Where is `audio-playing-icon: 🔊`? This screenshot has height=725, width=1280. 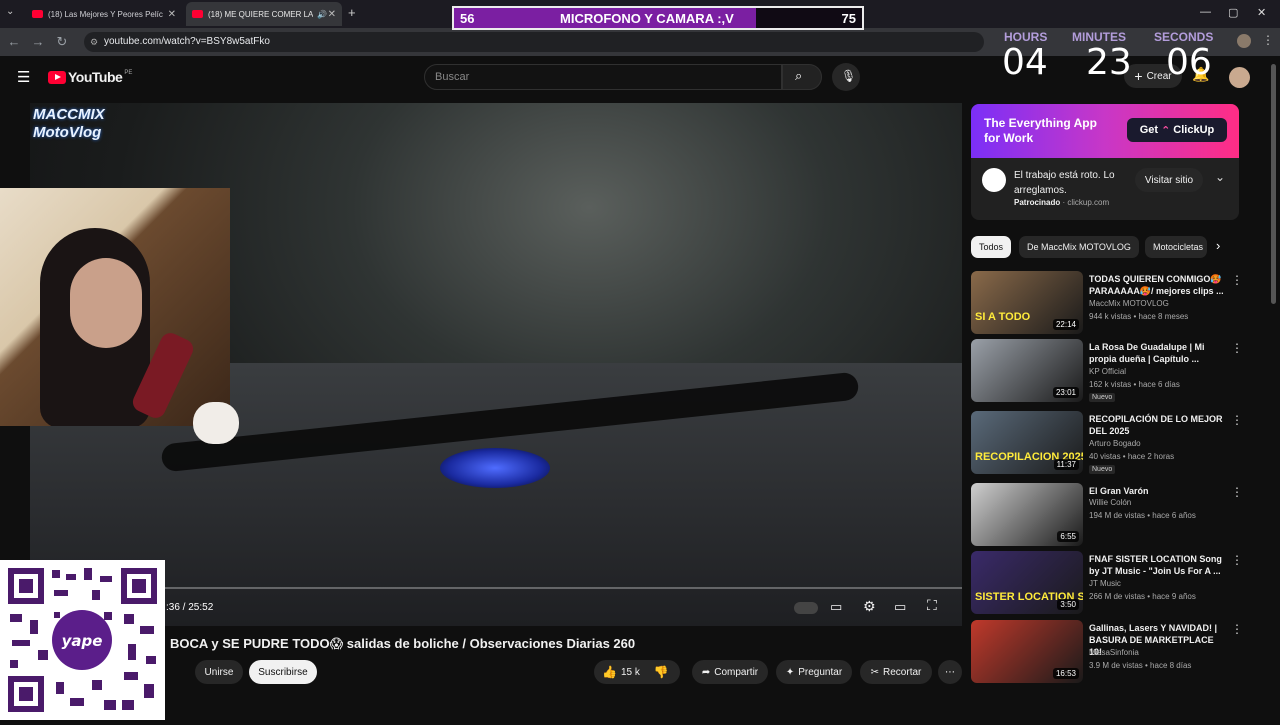 audio-playing-icon: 🔊 is located at coordinates (322, 14).